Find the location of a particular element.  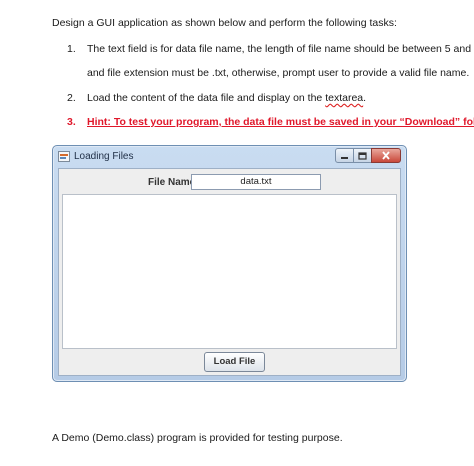

minimize-button is located at coordinates (344, 155).